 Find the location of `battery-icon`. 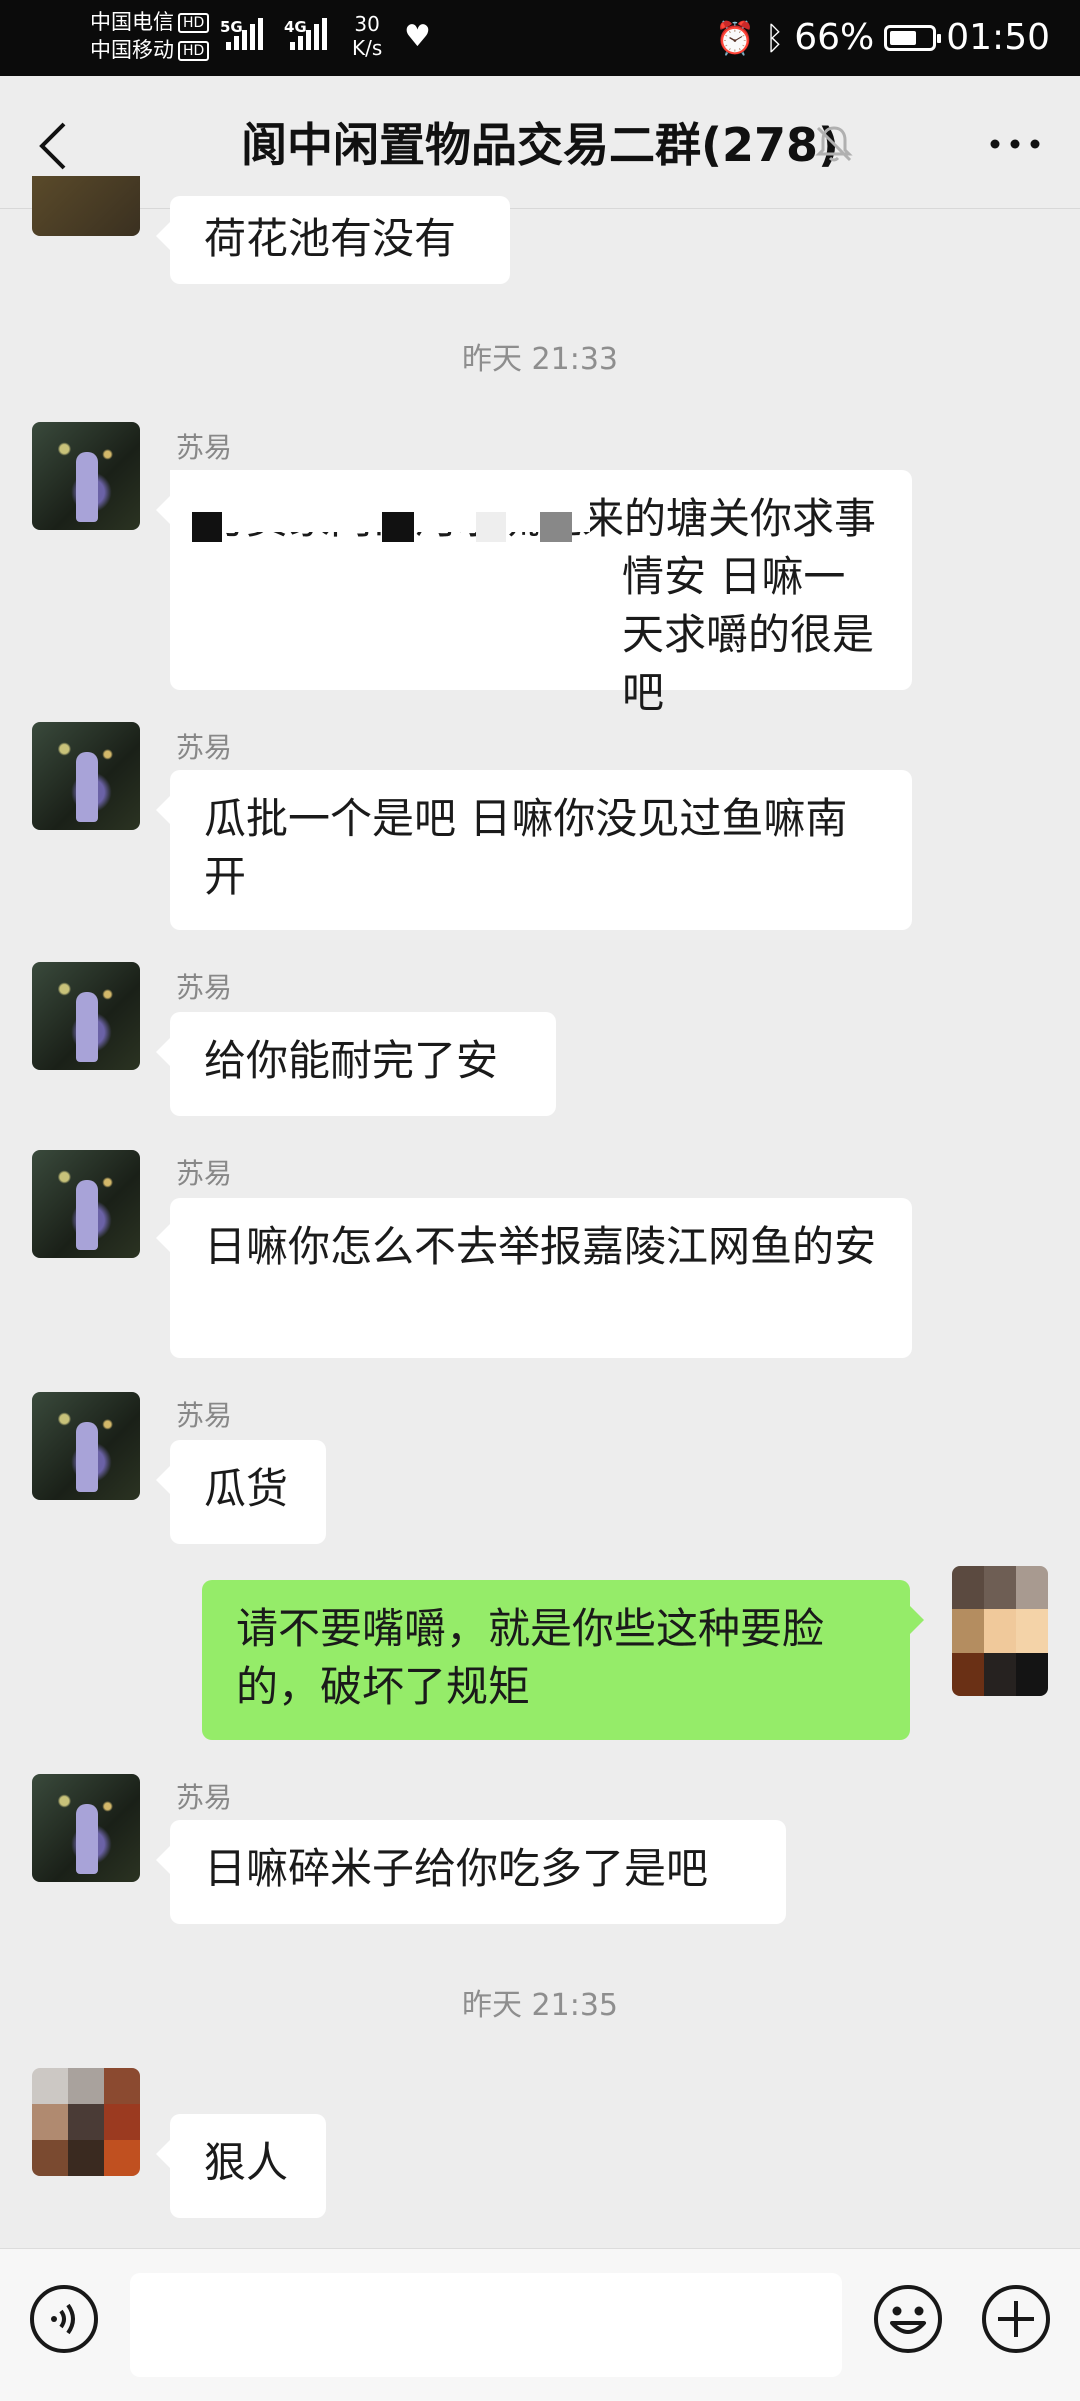

battery-icon is located at coordinates (913, 38).